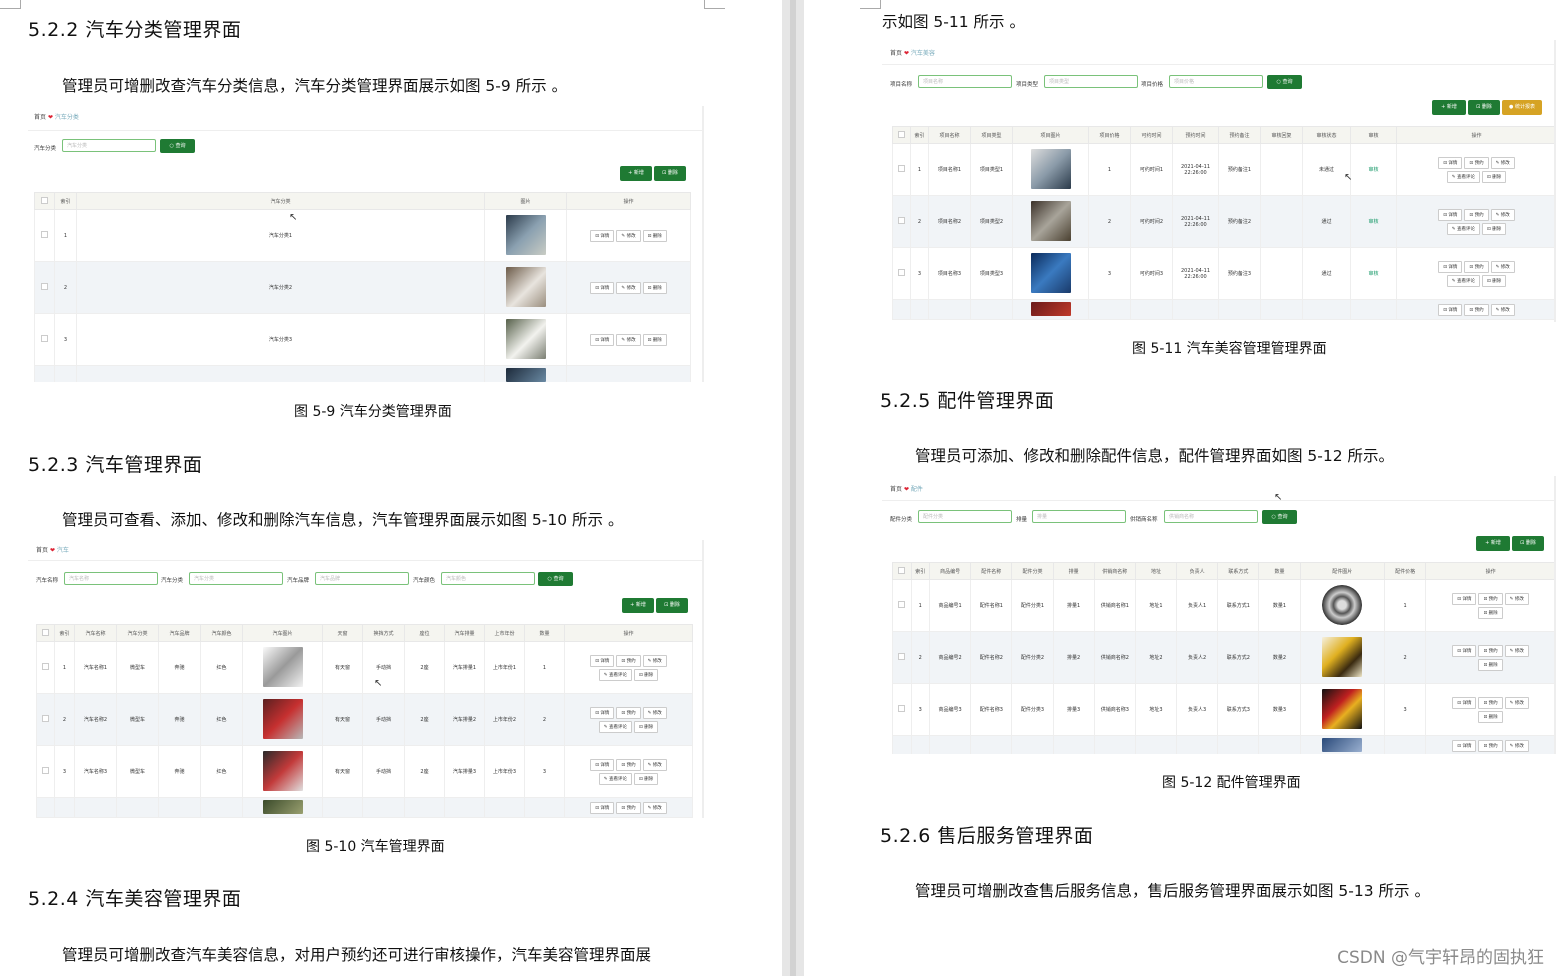  What do you see at coordinates (1216, 81) in the screenshot?
I see `project-price-input: 项目价格` at bounding box center [1216, 81].